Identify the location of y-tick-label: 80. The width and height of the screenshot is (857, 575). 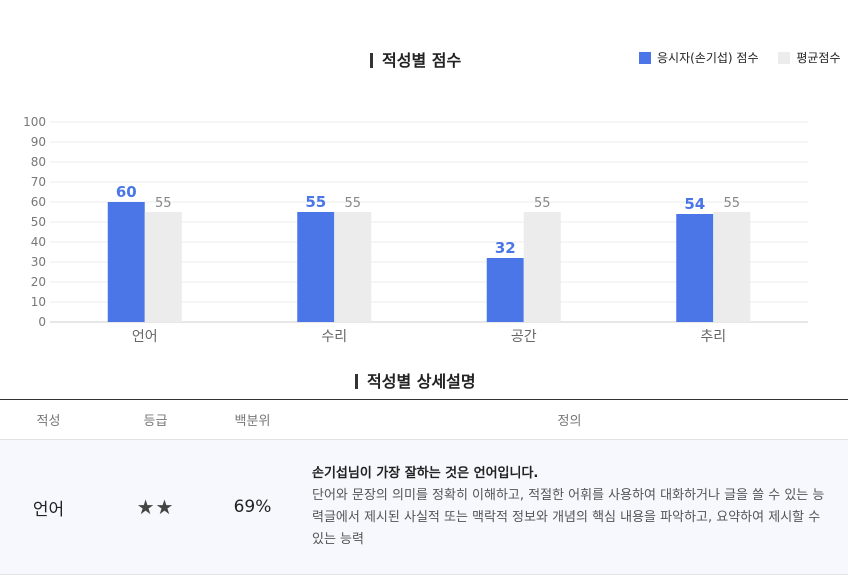
(38, 162).